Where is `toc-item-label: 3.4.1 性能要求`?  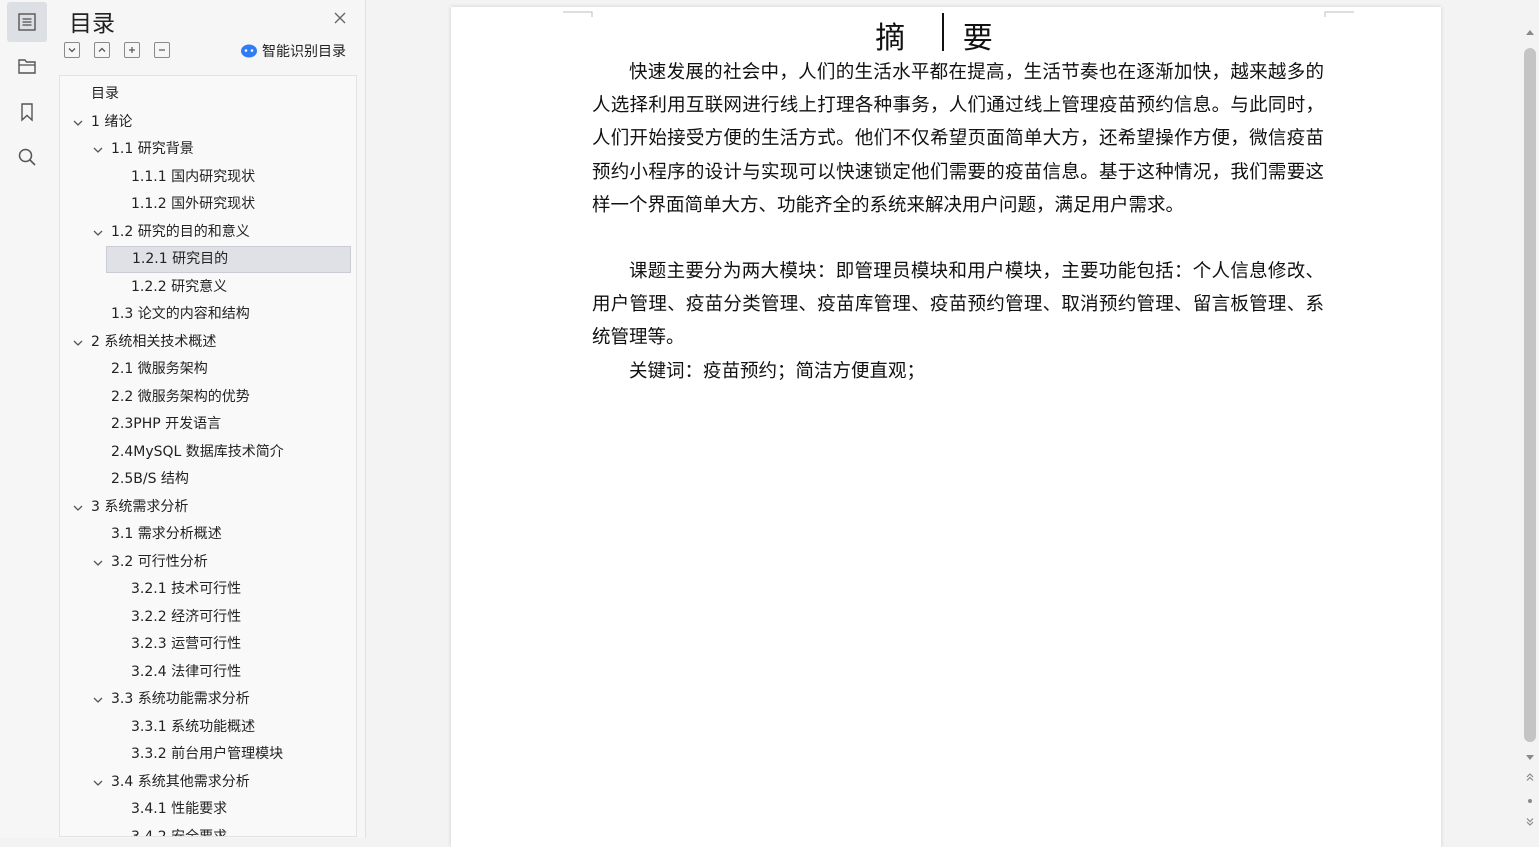
toc-item-label: 3.4.1 性能要求 is located at coordinates (179, 809).